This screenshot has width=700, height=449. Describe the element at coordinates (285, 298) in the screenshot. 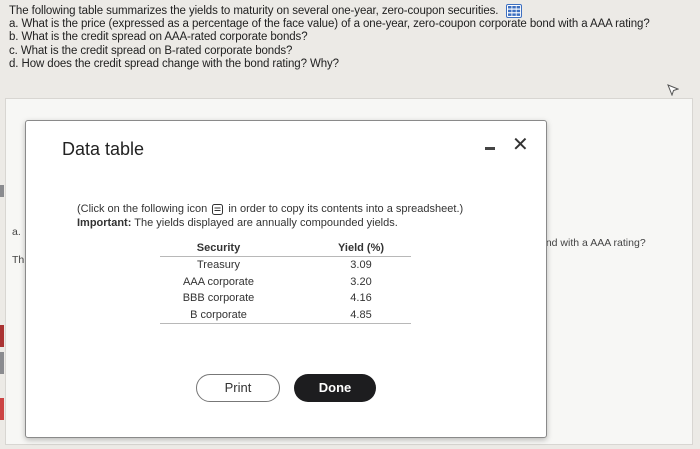

I see `table-row: BBB corporate 4.16` at that location.